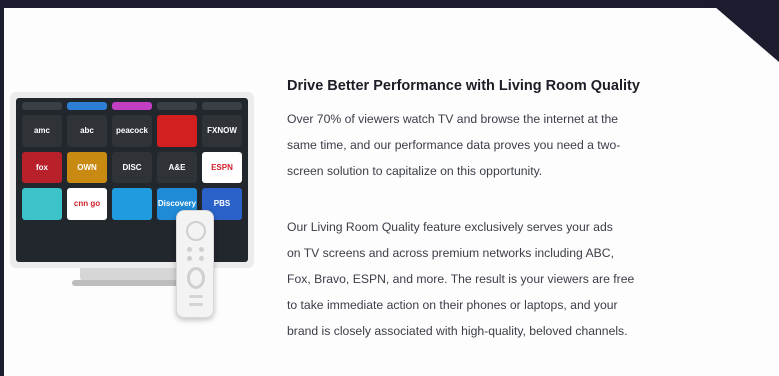  What do you see at coordinates (196, 231) in the screenshot?
I see `remote-dpad` at bounding box center [196, 231].